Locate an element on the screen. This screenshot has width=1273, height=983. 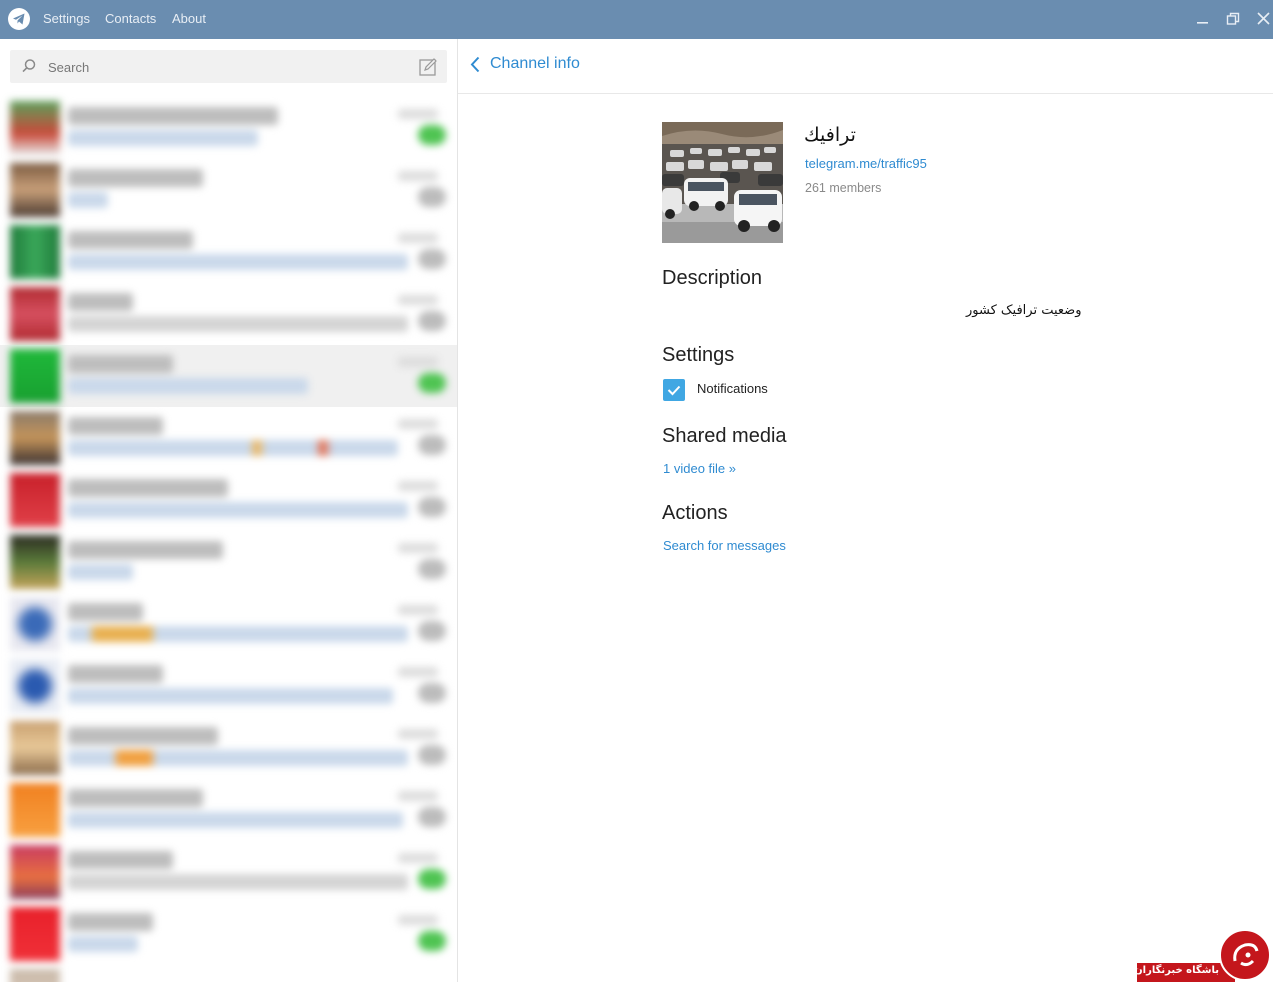
search-icon is located at coordinates (29, 68).